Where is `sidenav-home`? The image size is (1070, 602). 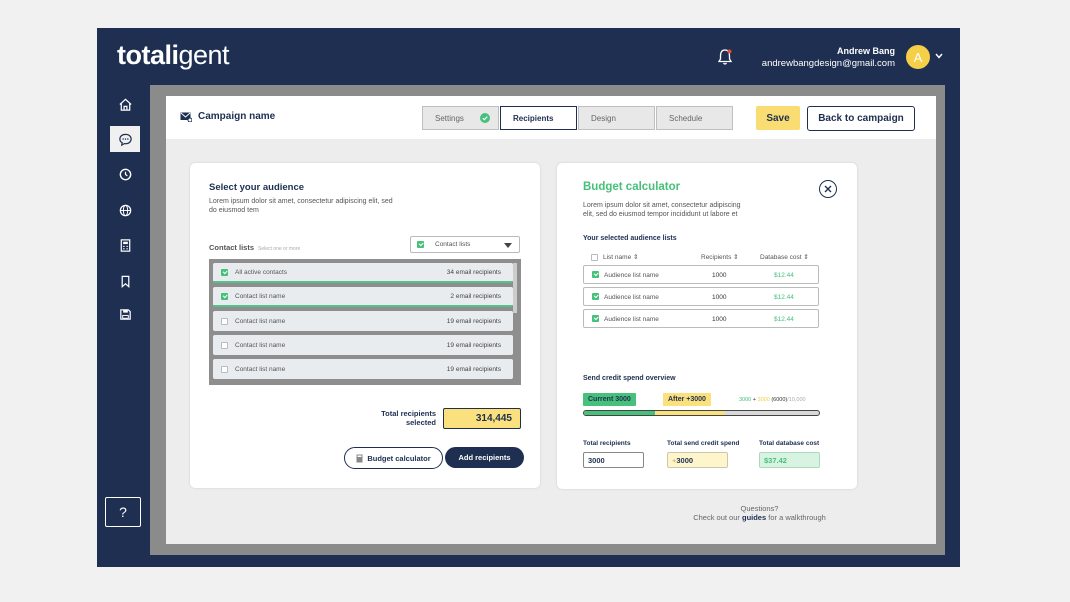
sidenav-home is located at coordinates (125, 104).